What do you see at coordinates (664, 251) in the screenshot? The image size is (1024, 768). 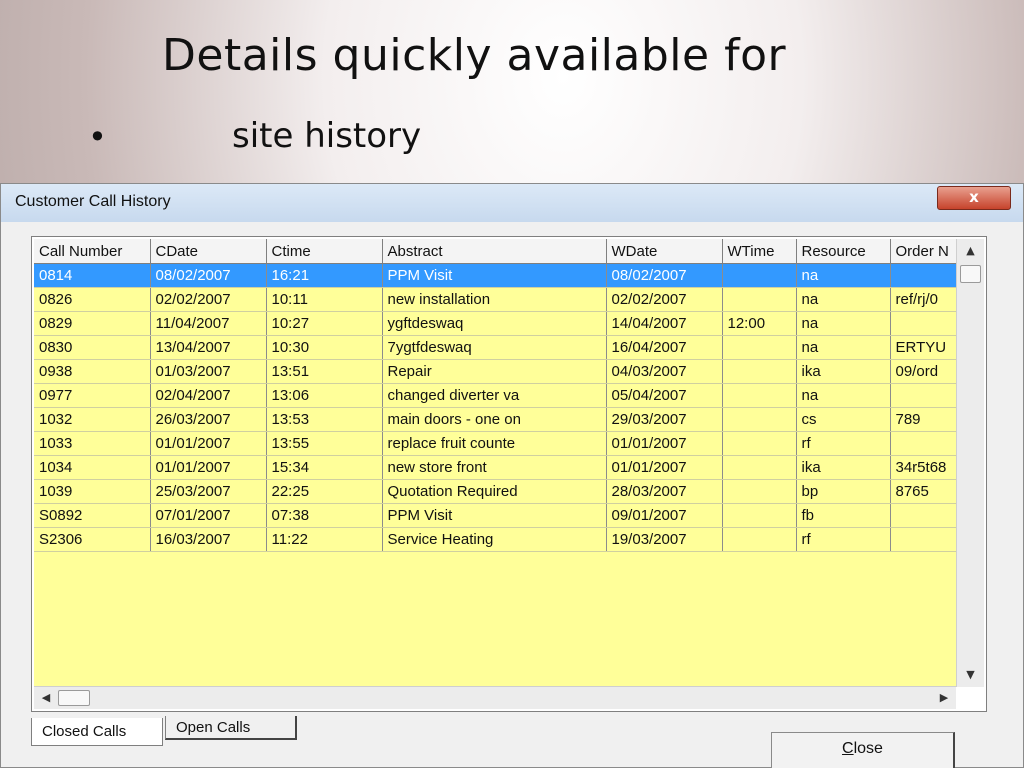 I see `column-header: WDate` at bounding box center [664, 251].